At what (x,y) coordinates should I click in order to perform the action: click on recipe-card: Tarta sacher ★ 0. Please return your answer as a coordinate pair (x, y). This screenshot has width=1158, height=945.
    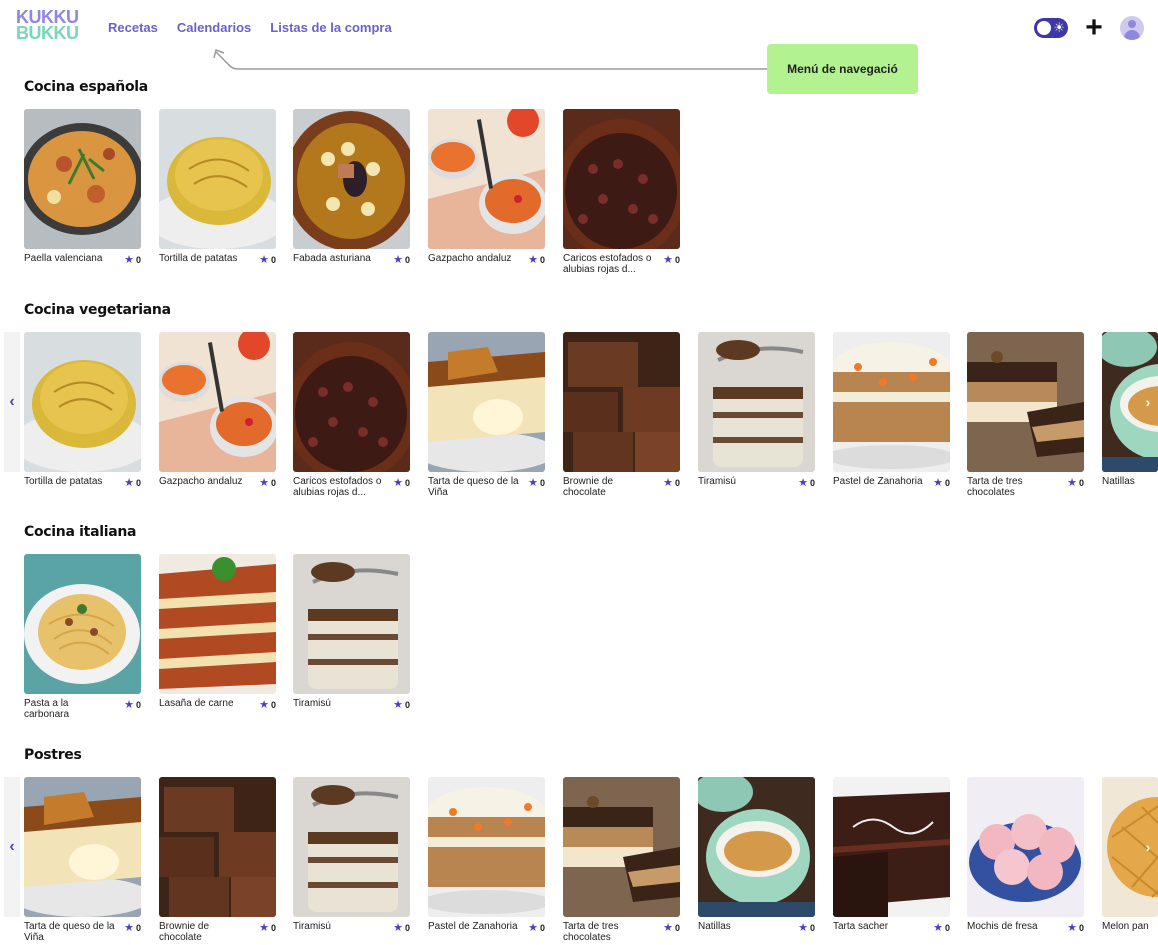
    Looking at the image, I should click on (891, 861).